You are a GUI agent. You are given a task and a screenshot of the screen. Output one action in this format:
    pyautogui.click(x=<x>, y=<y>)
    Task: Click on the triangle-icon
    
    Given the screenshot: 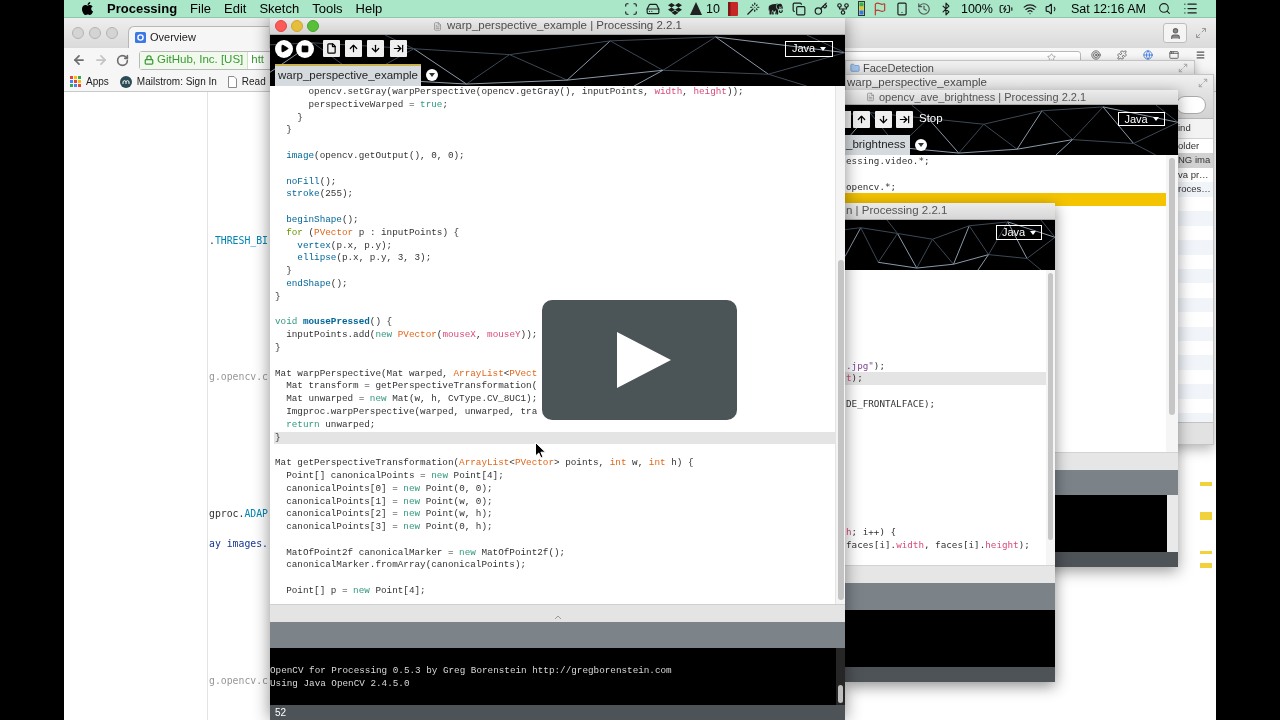 What is the action you would take?
    pyautogui.click(x=696, y=8)
    